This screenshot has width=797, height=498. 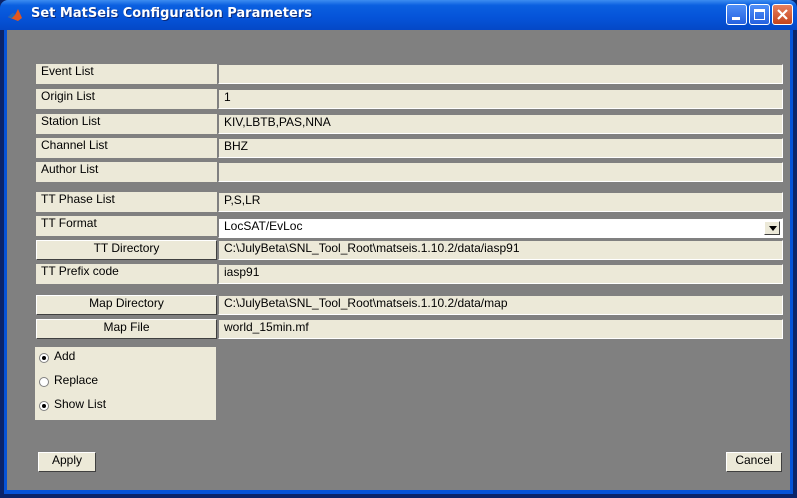 I want to click on radio-replace-label: Replace, so click(x=76, y=380).